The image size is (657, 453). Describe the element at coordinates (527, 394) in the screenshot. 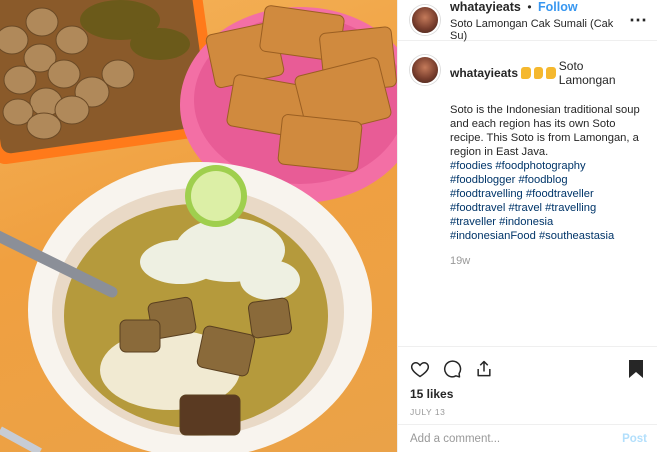

I see `likes-count: 15 likes` at that location.